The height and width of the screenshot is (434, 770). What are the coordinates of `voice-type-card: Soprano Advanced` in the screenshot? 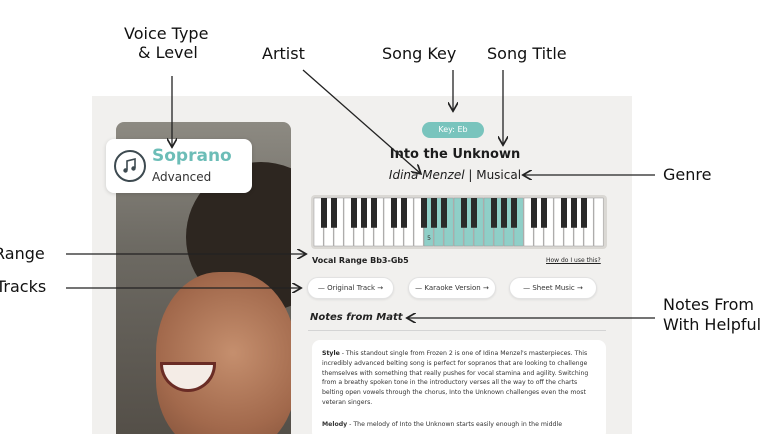 It's located at (179, 166).